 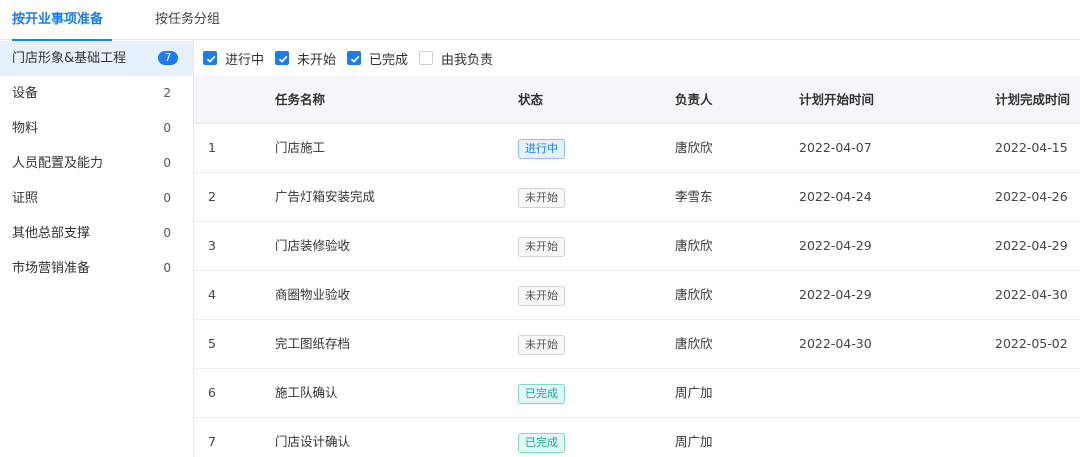 What do you see at coordinates (467, 60) in the screenshot?
I see `filter-label: 由我负责` at bounding box center [467, 60].